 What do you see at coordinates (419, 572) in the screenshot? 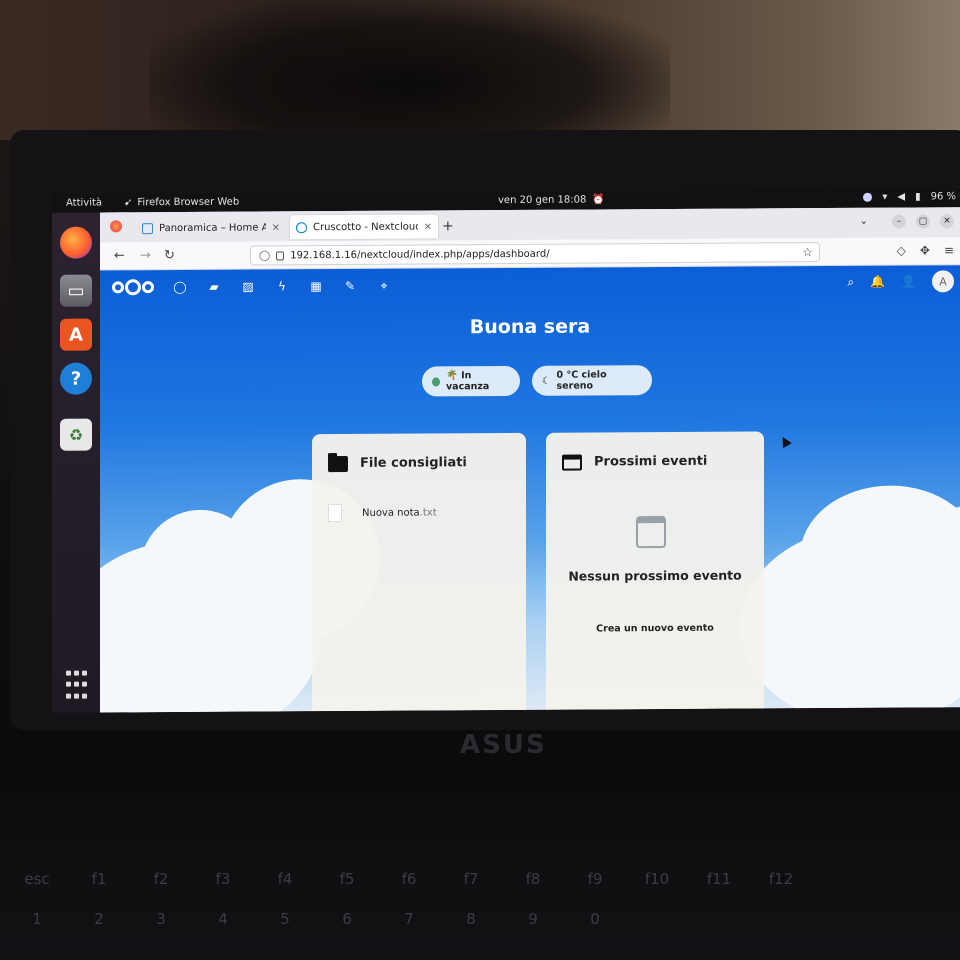
I see `recommended-files-widget: File consigliati Nuova nota.txt` at bounding box center [419, 572].